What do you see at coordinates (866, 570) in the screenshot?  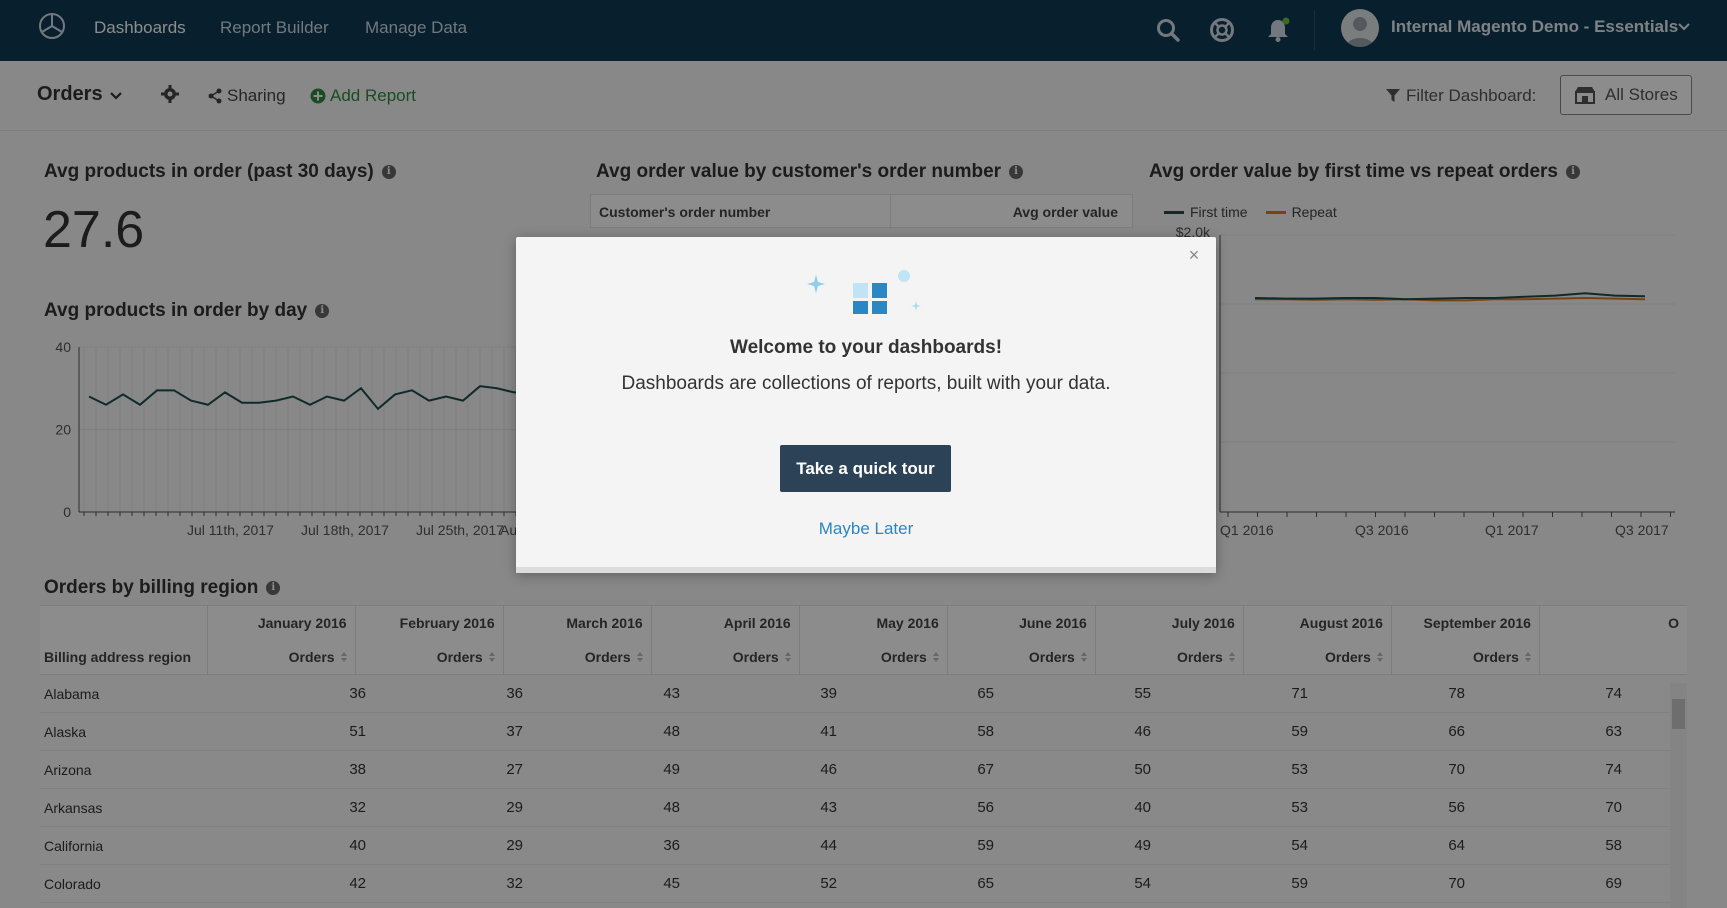 I see `modal-footer-bar` at bounding box center [866, 570].